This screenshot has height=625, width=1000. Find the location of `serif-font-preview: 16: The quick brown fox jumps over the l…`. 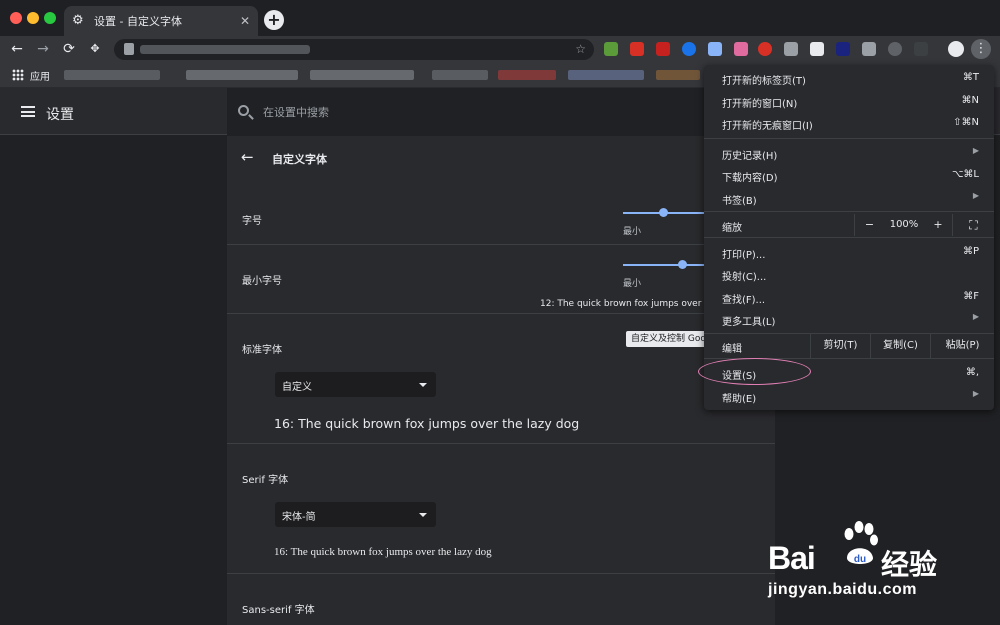

serif-font-preview: 16: The quick brown fox jumps over the l… is located at coordinates (383, 552).